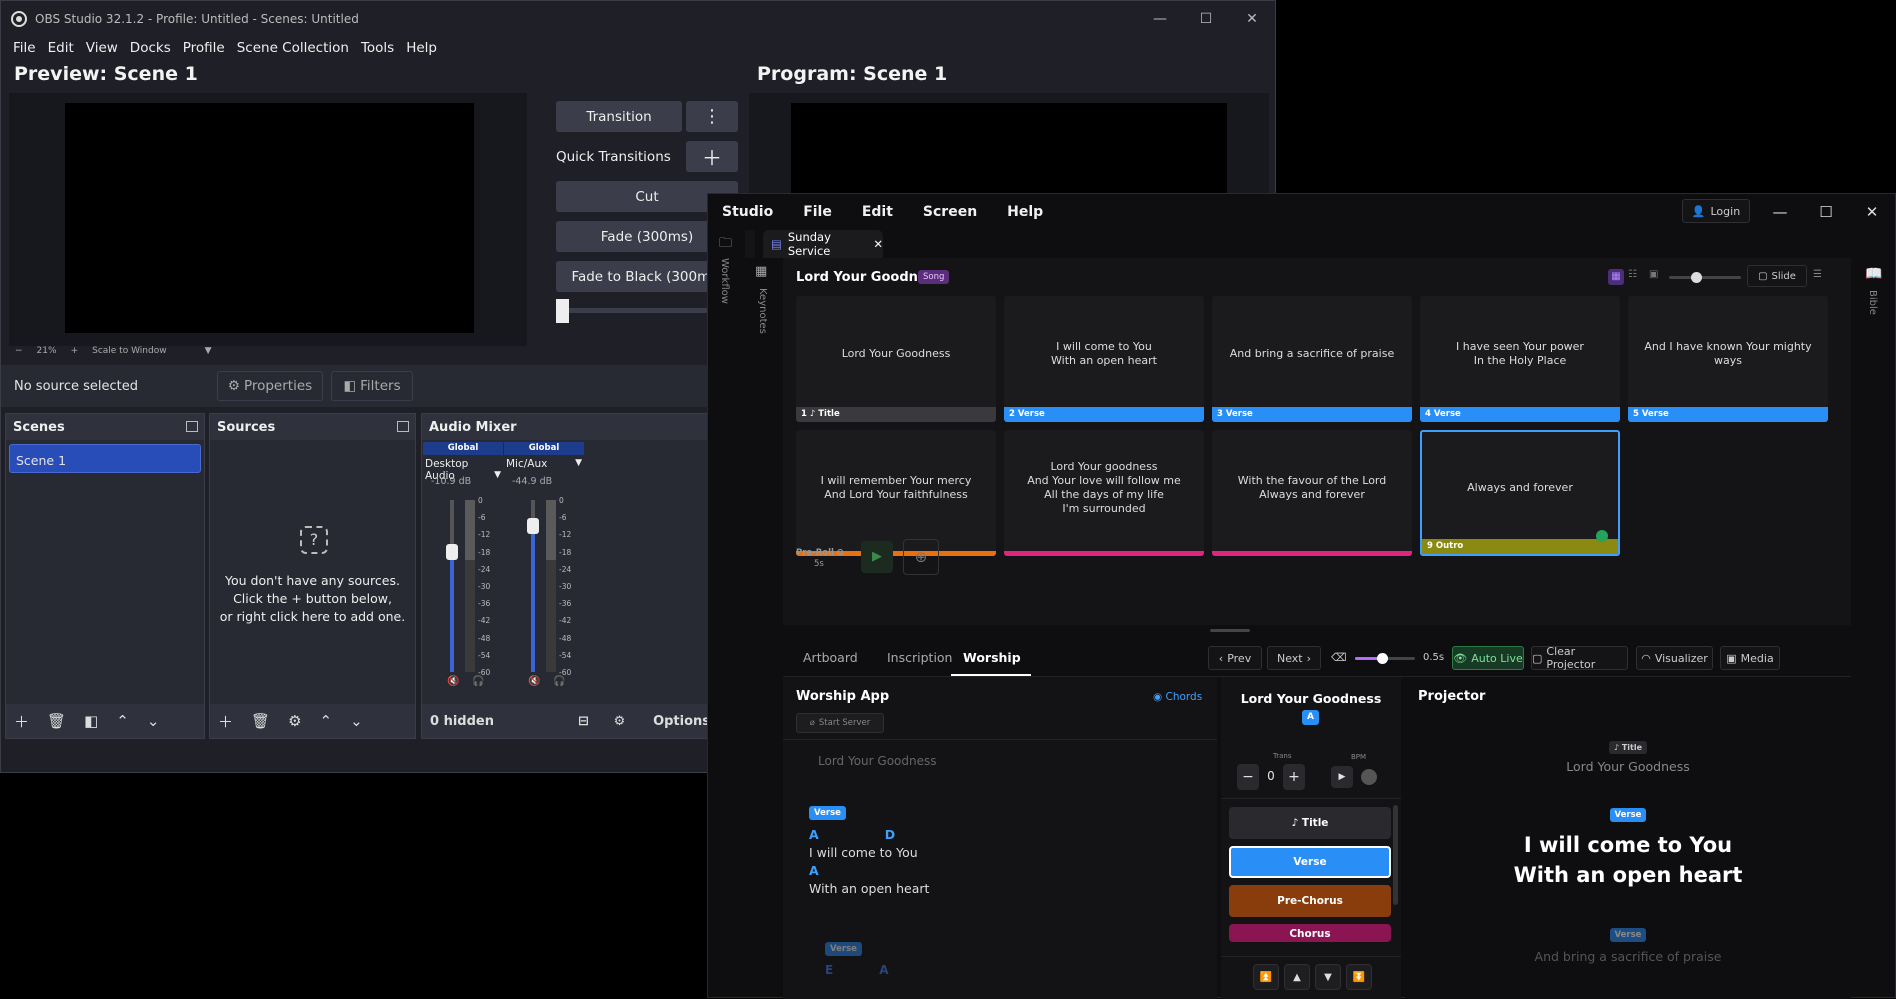 Image resolution: width=1896 pixels, height=999 pixels. I want to click on slide-card: And bring a sacrifice of praise 3 Verse, so click(1312, 359).